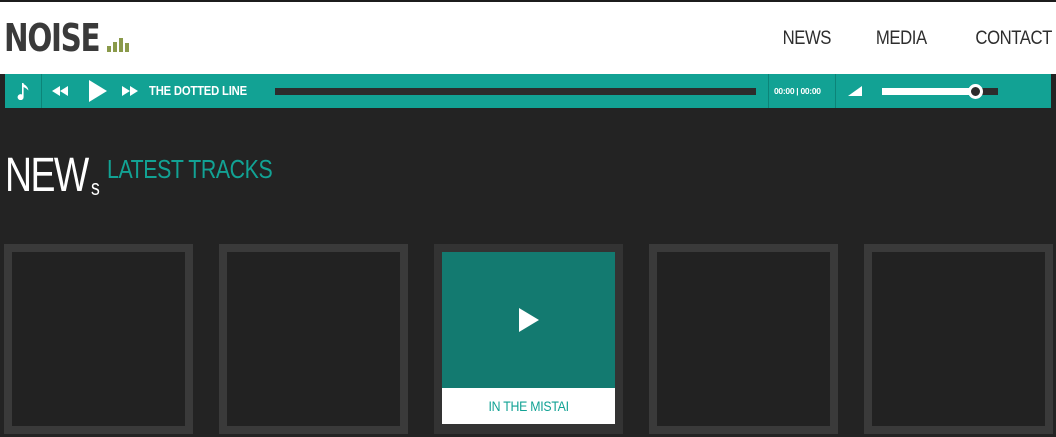 The image size is (1056, 437). I want to click on section-title: NEW s, so click(53, 176).